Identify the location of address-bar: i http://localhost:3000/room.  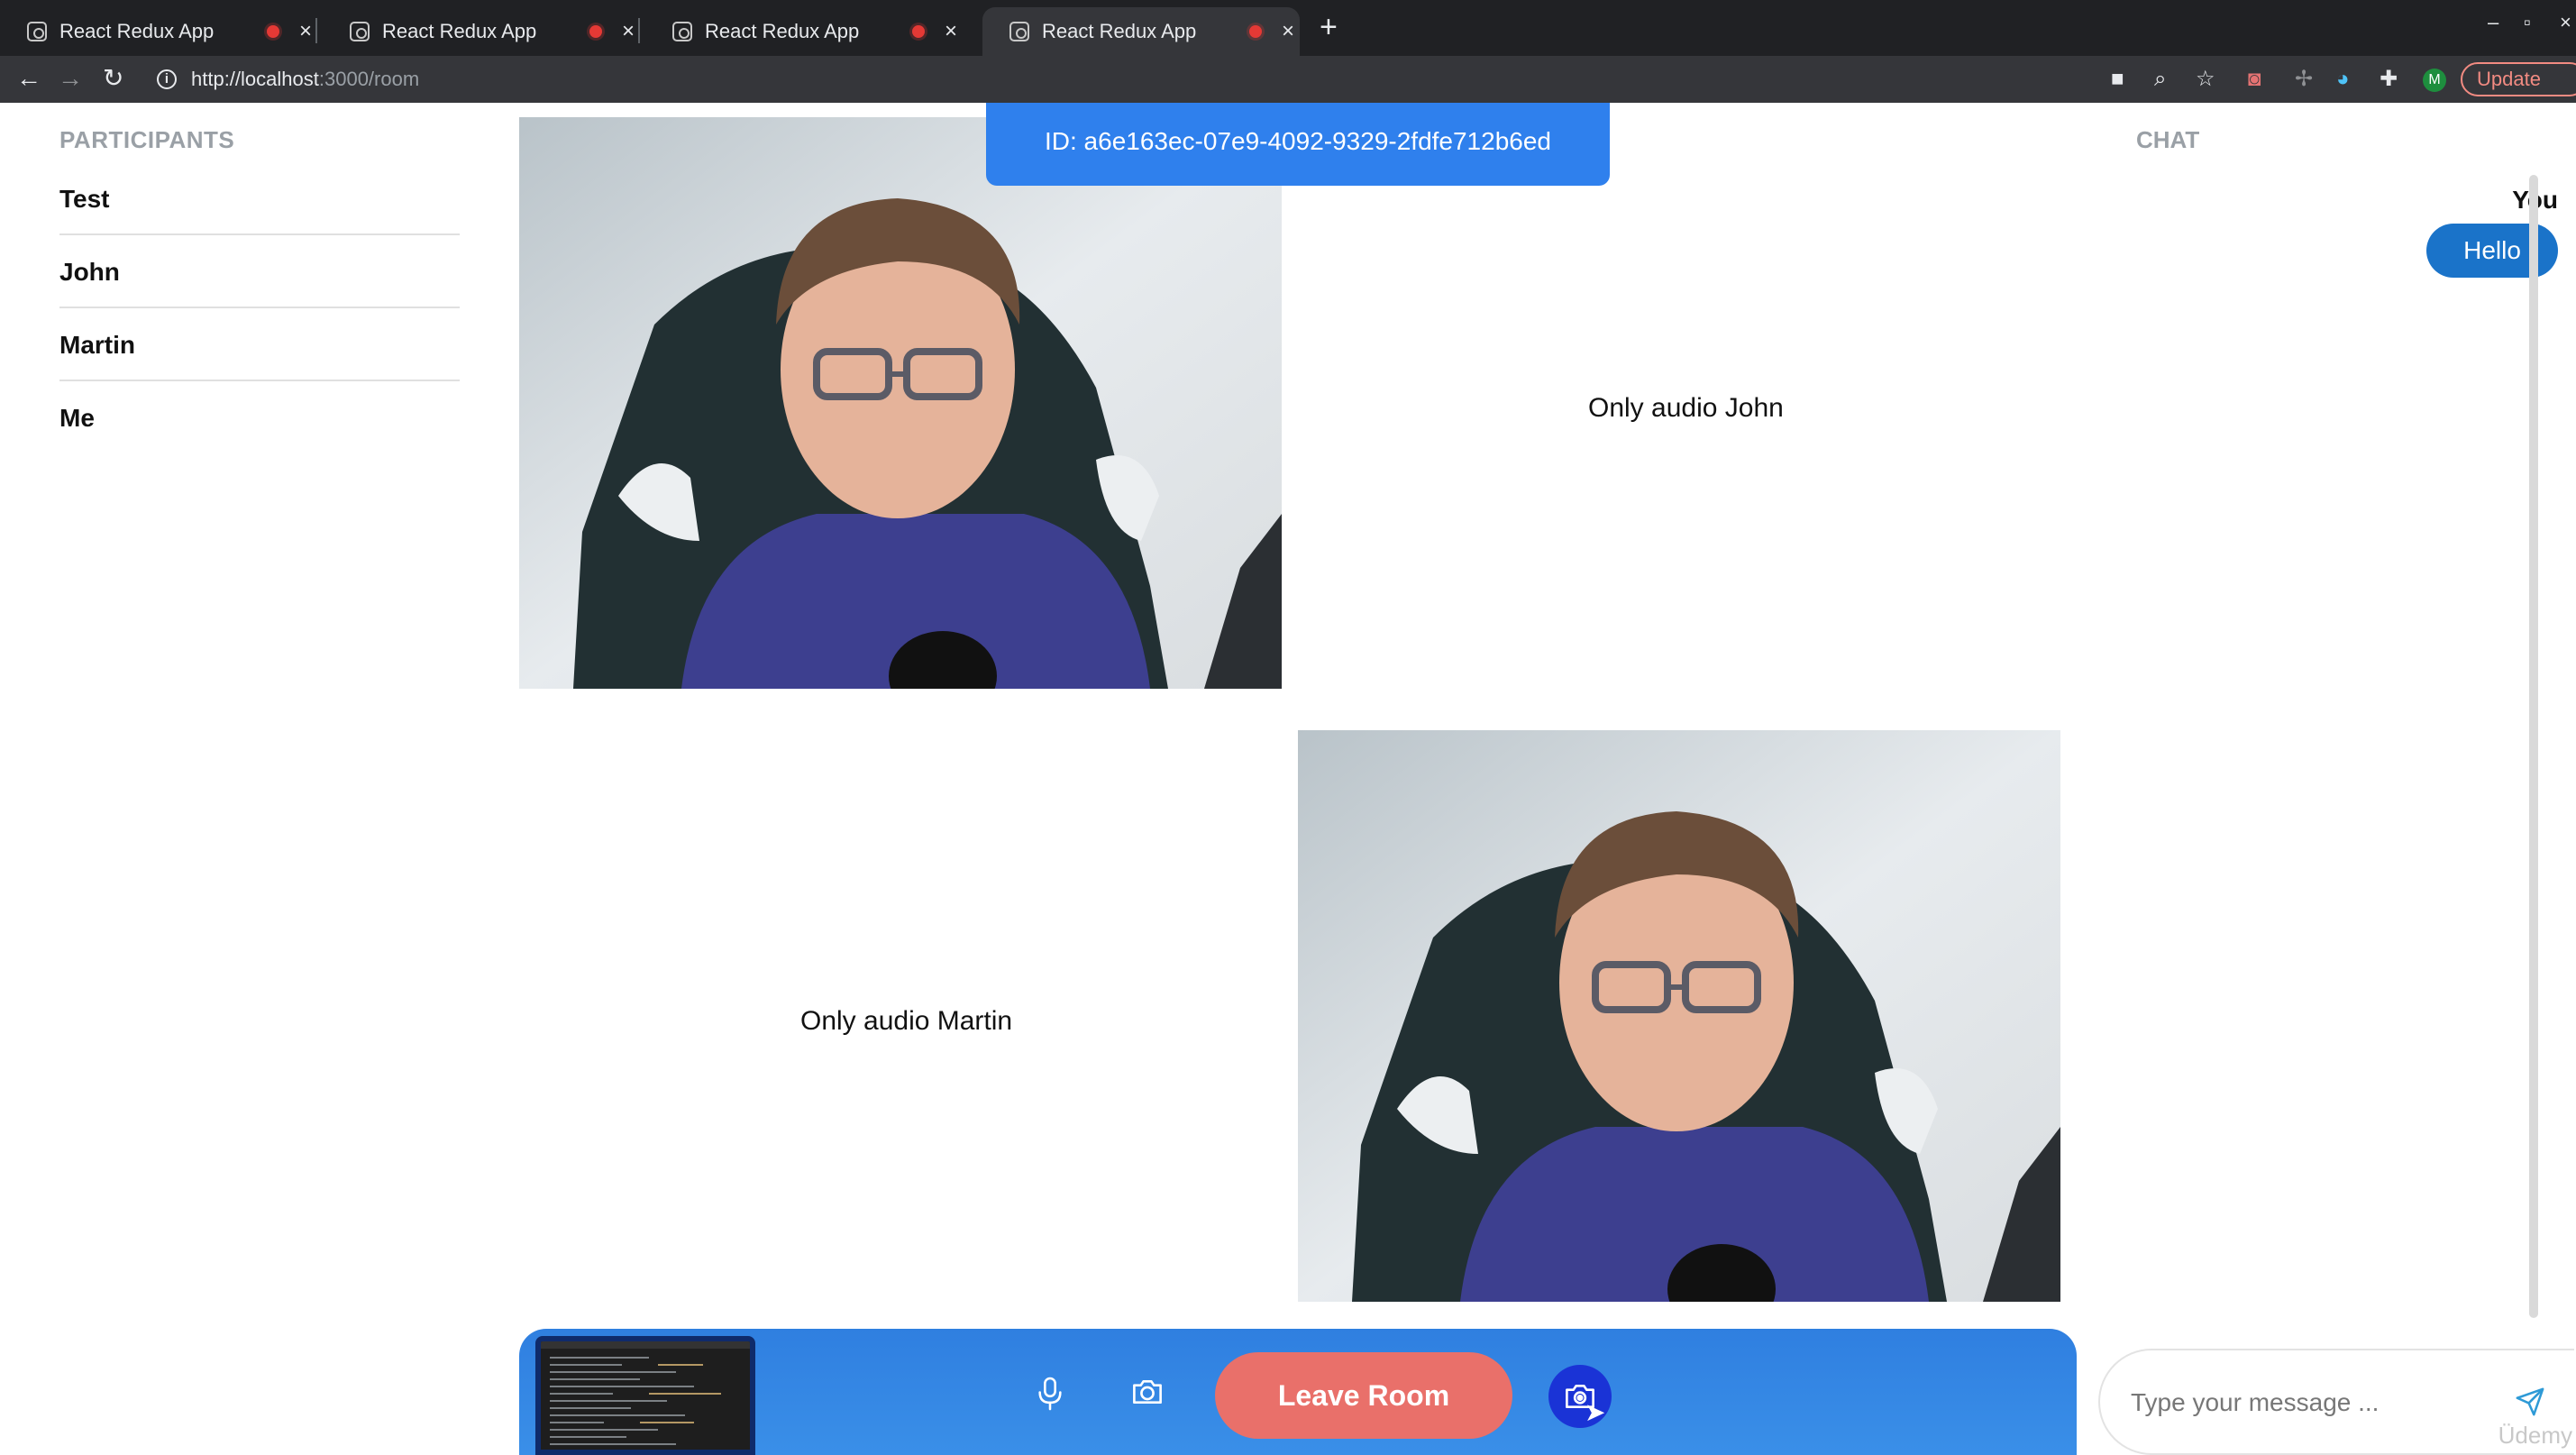
(1108, 79).